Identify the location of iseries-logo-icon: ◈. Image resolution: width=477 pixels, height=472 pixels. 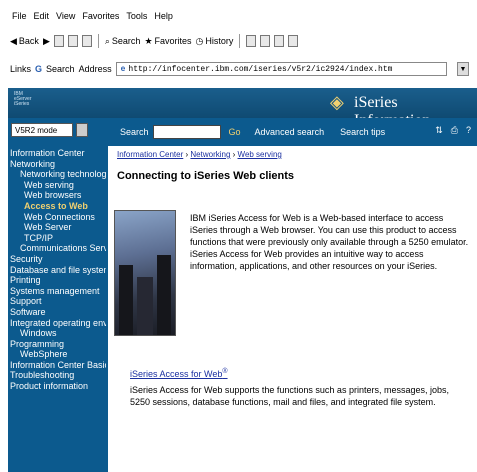
(337, 102).